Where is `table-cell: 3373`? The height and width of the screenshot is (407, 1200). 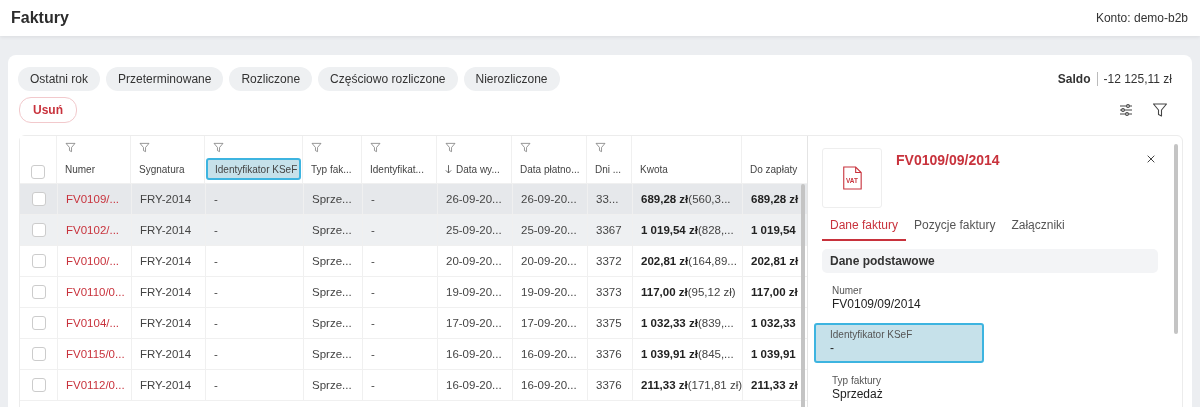
table-cell: 3373 is located at coordinates (609, 292).